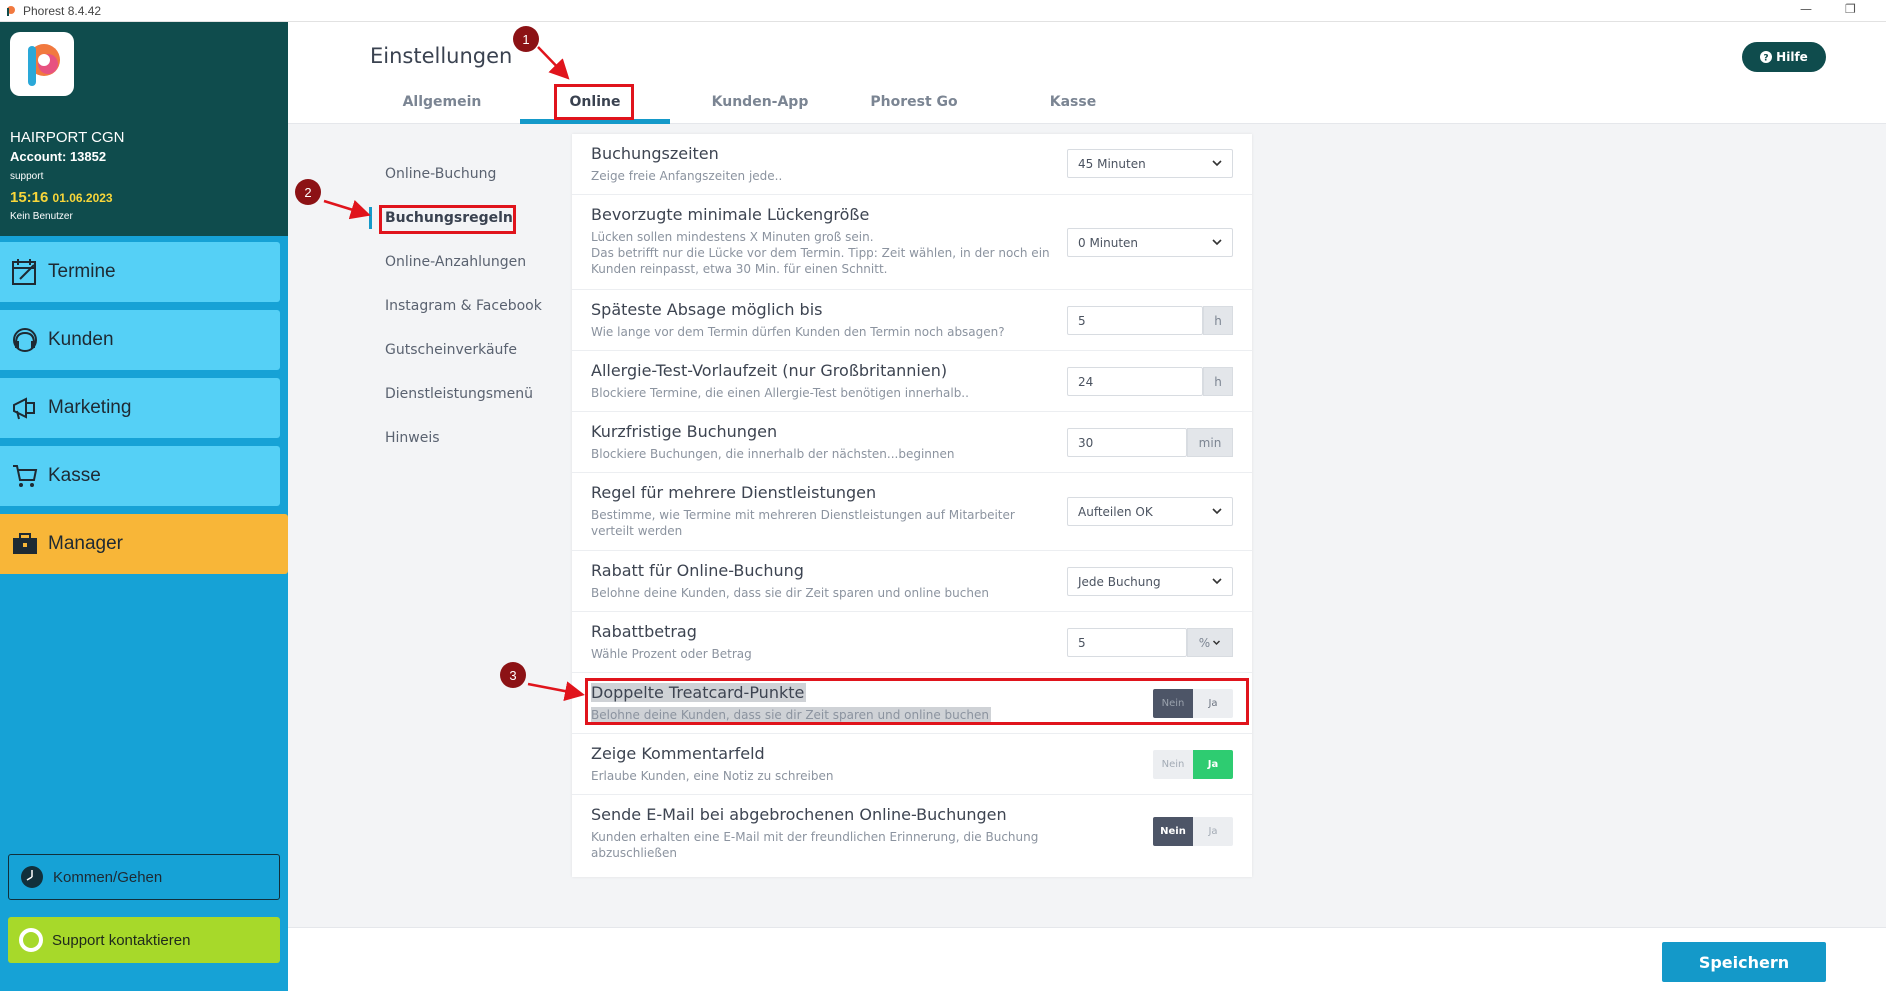 The image size is (1886, 991). I want to click on unit-label: %, so click(1204, 642).